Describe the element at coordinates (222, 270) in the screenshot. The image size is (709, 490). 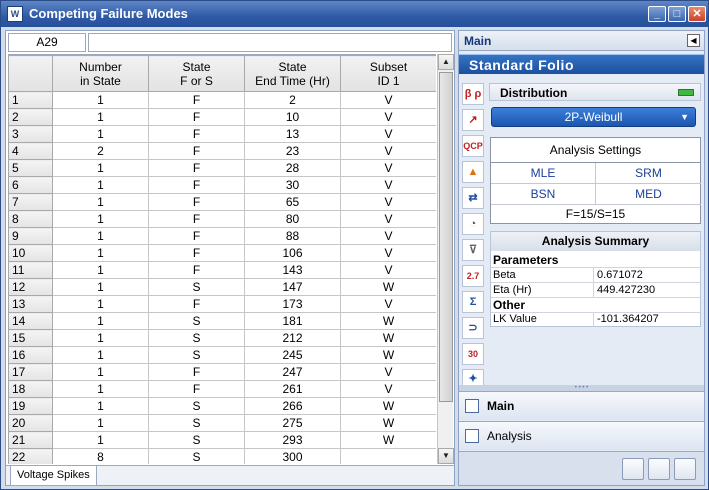
I see `table-row: 11 1 F 143 V` at that location.